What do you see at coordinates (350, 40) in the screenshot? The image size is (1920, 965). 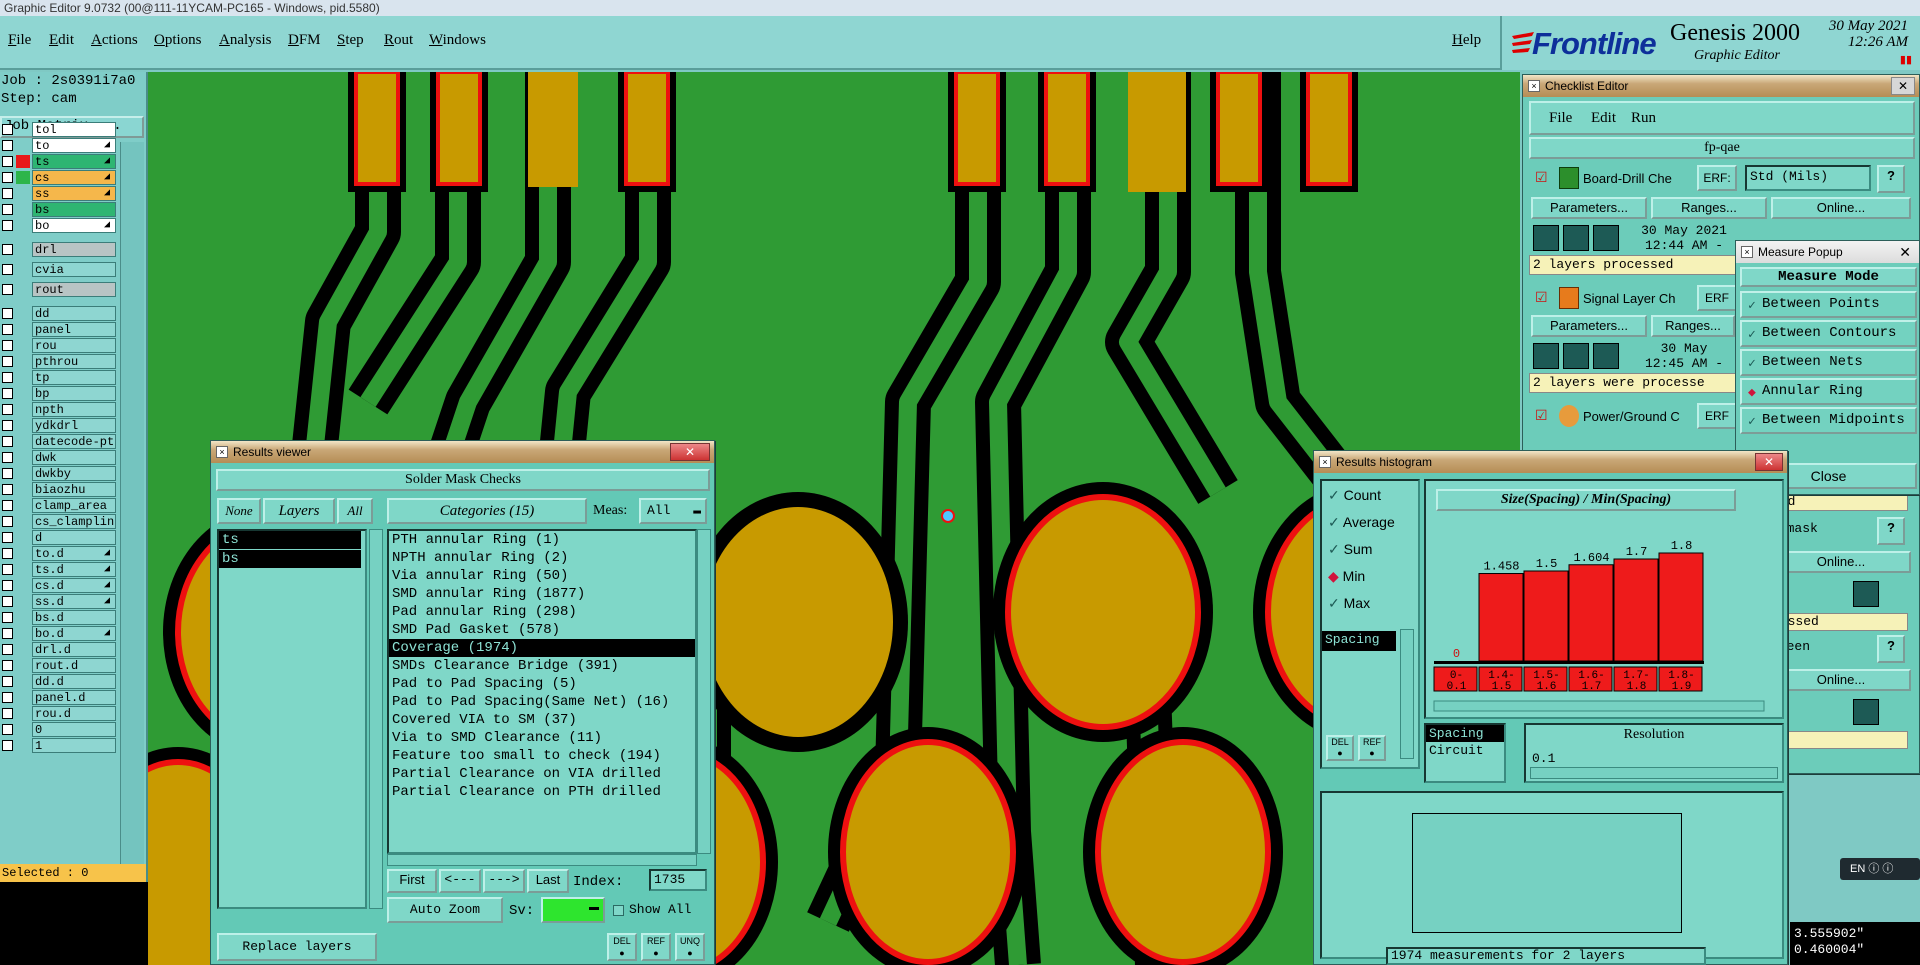 I see `menu-step: Step` at bounding box center [350, 40].